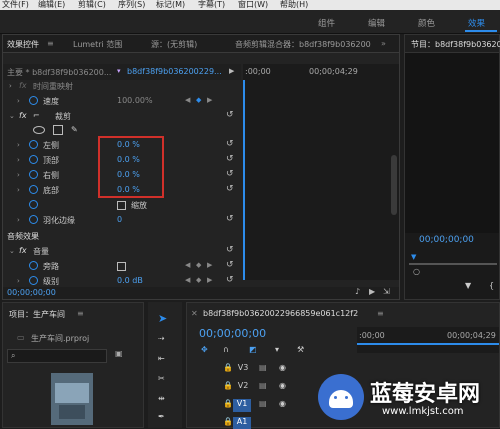  What do you see at coordinates (135, 100) in the screenshot?
I see `speed-value: 100.00%` at bounding box center [135, 100].